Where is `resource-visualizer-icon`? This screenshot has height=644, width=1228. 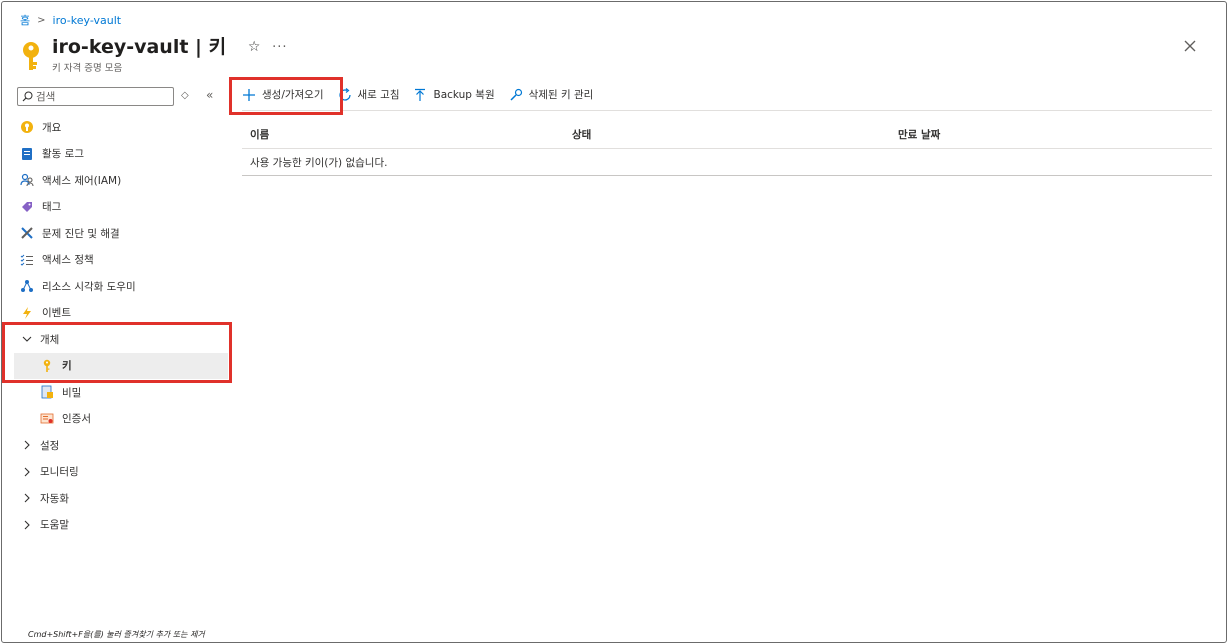 resource-visualizer-icon is located at coordinates (27, 286).